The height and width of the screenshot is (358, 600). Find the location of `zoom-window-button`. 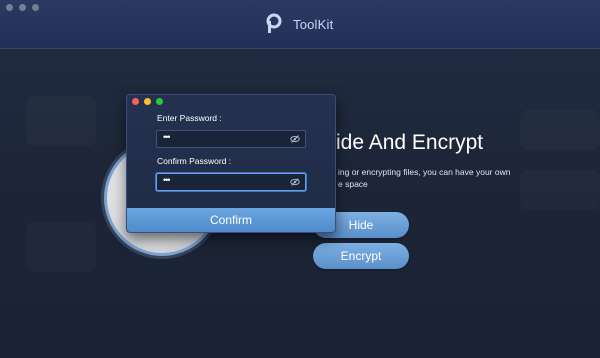

zoom-window-button is located at coordinates (35, 7).